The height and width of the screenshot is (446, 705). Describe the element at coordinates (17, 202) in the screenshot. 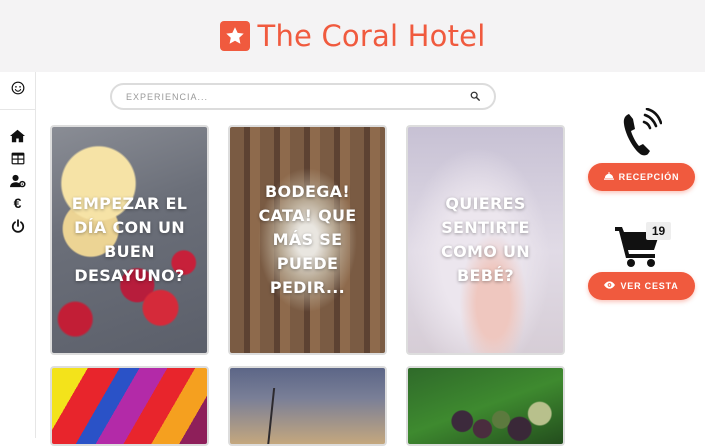

I see `euro-icon: €` at that location.